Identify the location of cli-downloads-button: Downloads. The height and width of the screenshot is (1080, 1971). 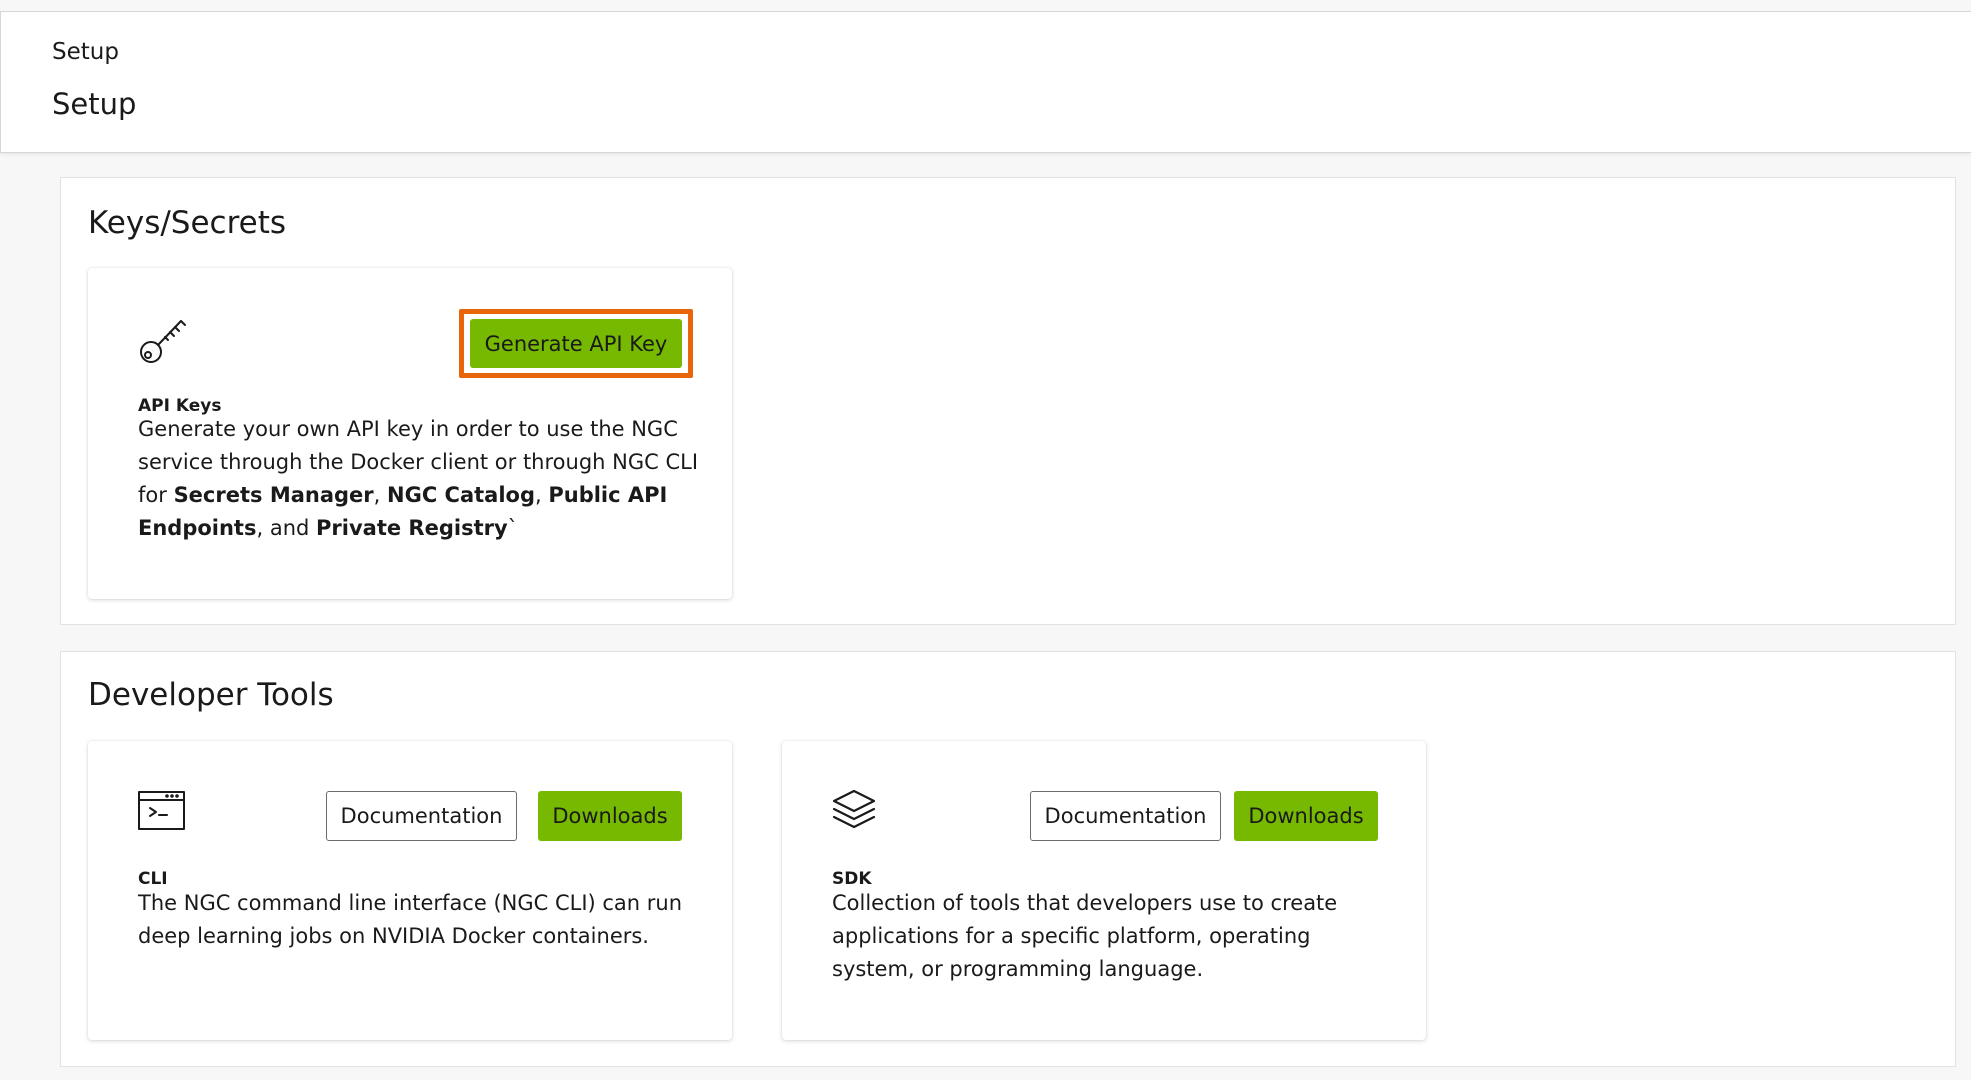
(610, 816).